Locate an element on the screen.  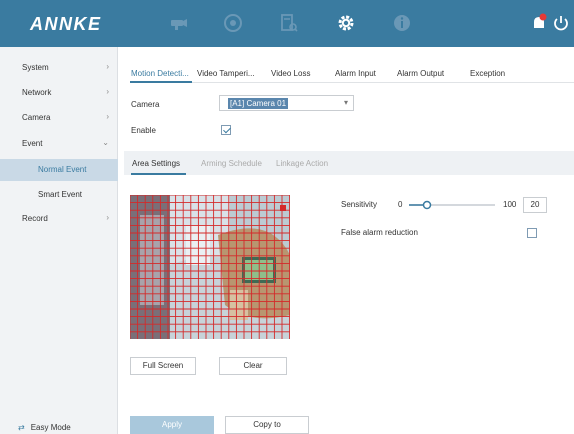
motion-area-video is located at coordinates (210, 267).